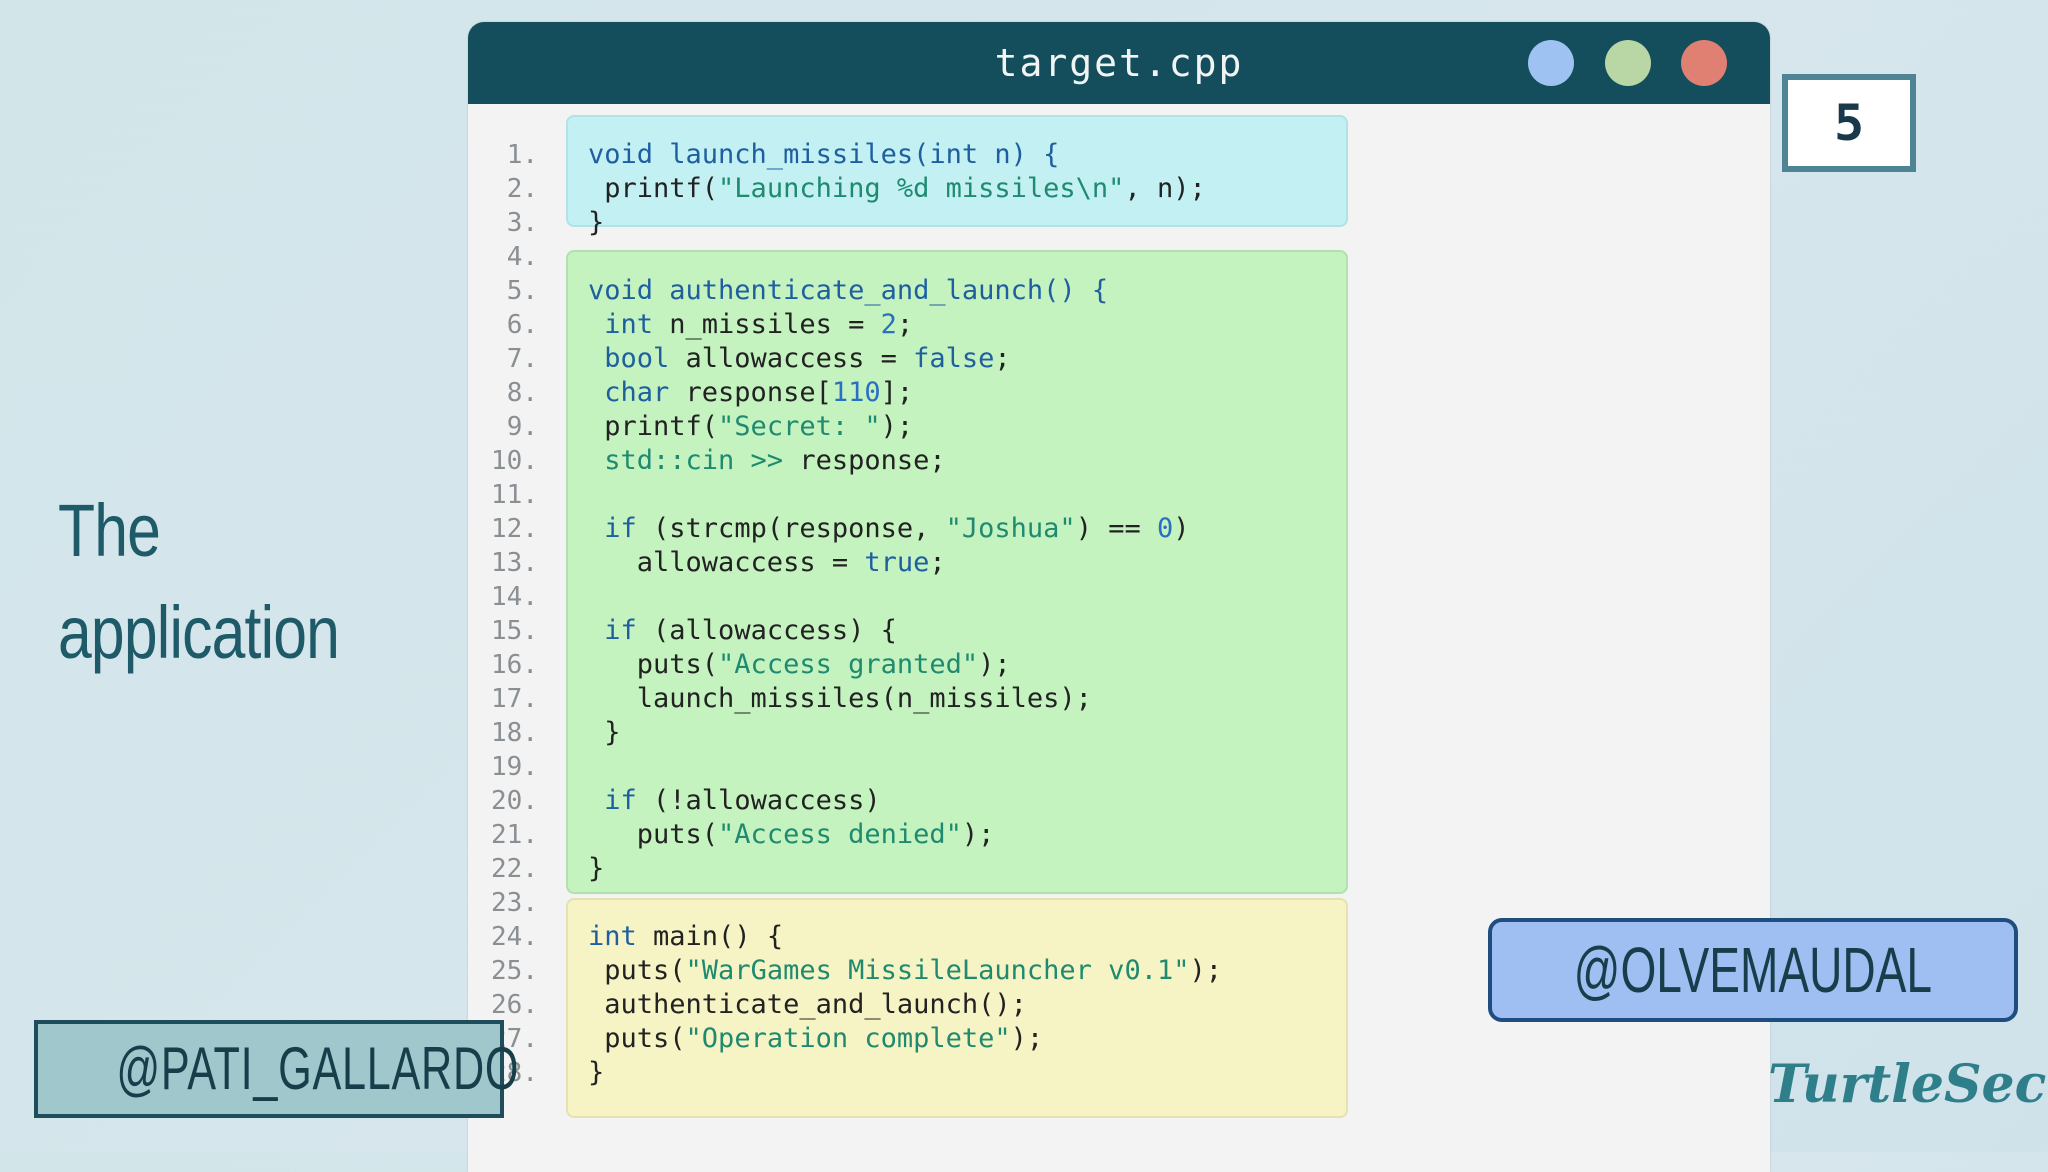  Describe the element at coordinates (905, 869) in the screenshot. I see `code-line-22: }` at that location.